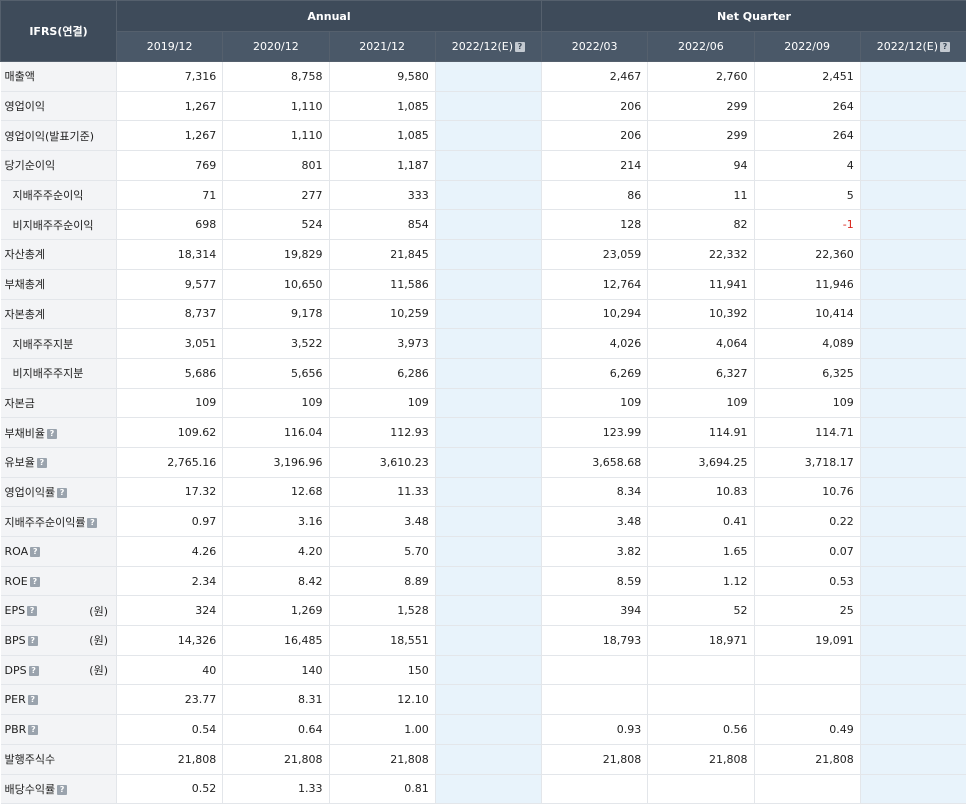 This screenshot has height=804, width=966. I want to click on value-cell: 2,760, so click(701, 77).